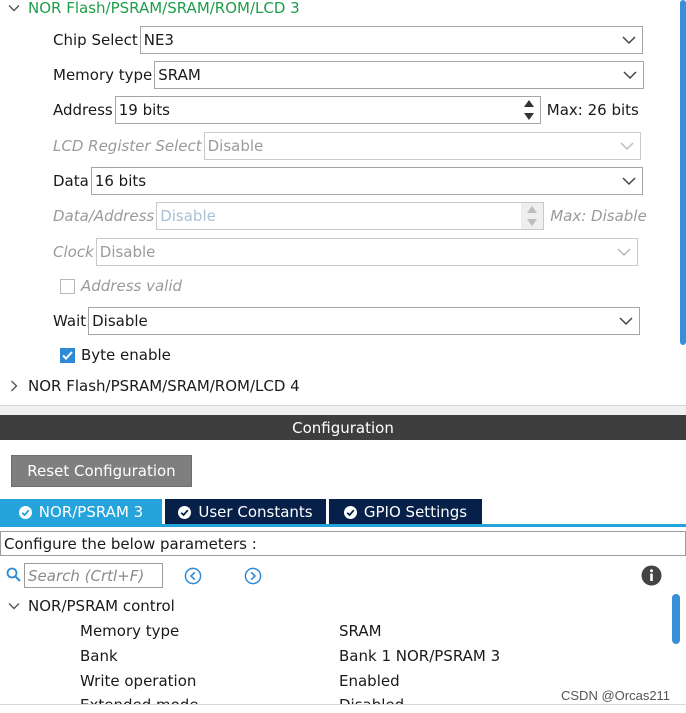 The width and height of the screenshot is (686, 713). I want to click on watermark: CSDN @Orcas211, so click(616, 695).